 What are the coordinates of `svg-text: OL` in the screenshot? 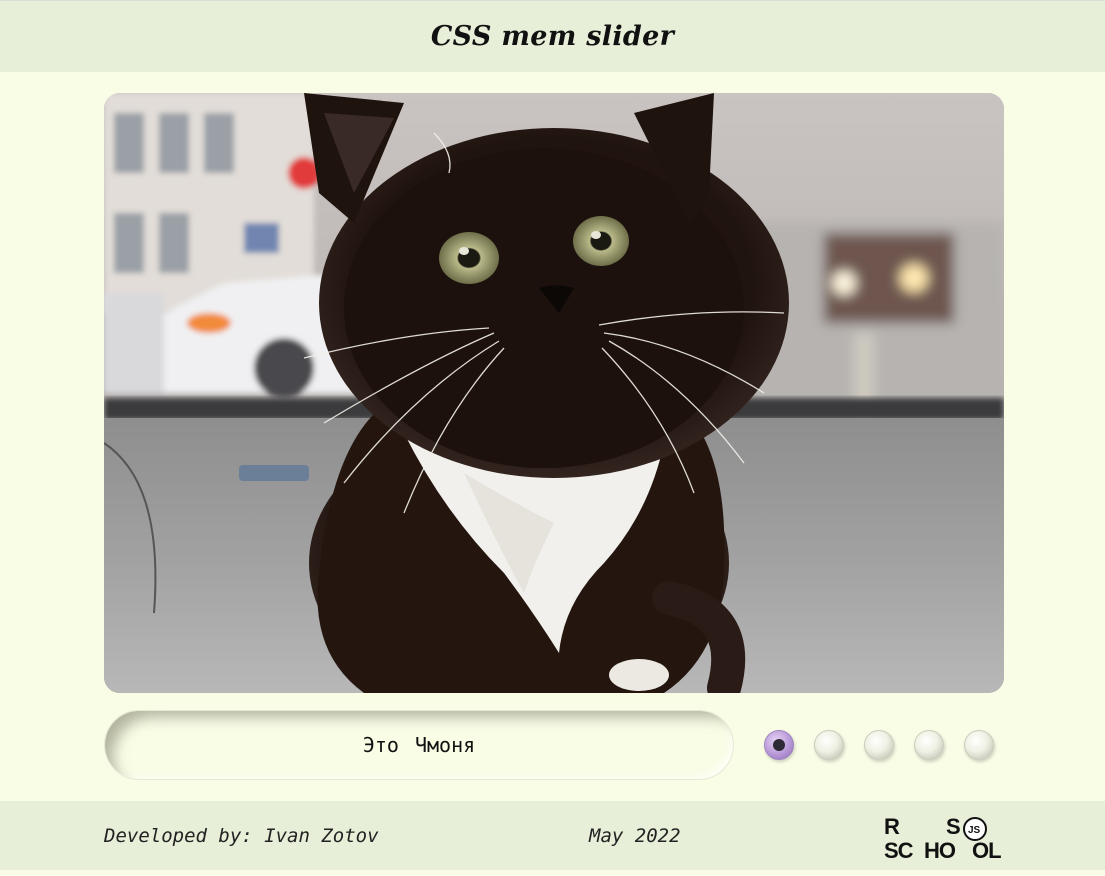 It's located at (986, 849).